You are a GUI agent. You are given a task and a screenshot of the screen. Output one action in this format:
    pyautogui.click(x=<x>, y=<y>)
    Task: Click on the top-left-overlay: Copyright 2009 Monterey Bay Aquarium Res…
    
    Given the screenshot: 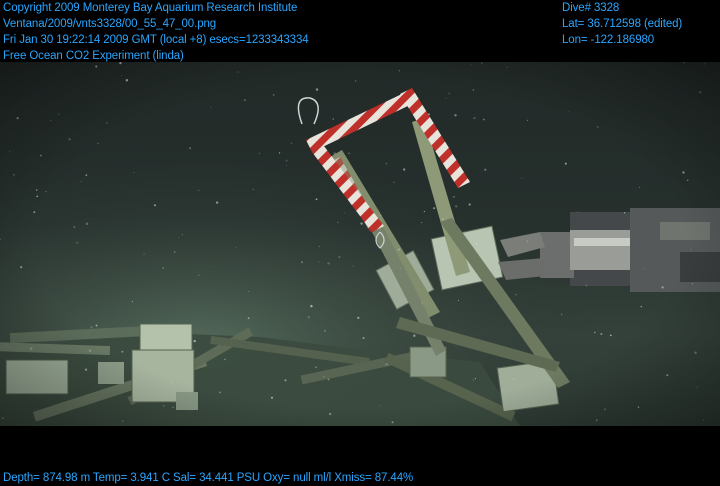 What is the action you would take?
    pyautogui.click(x=156, y=32)
    